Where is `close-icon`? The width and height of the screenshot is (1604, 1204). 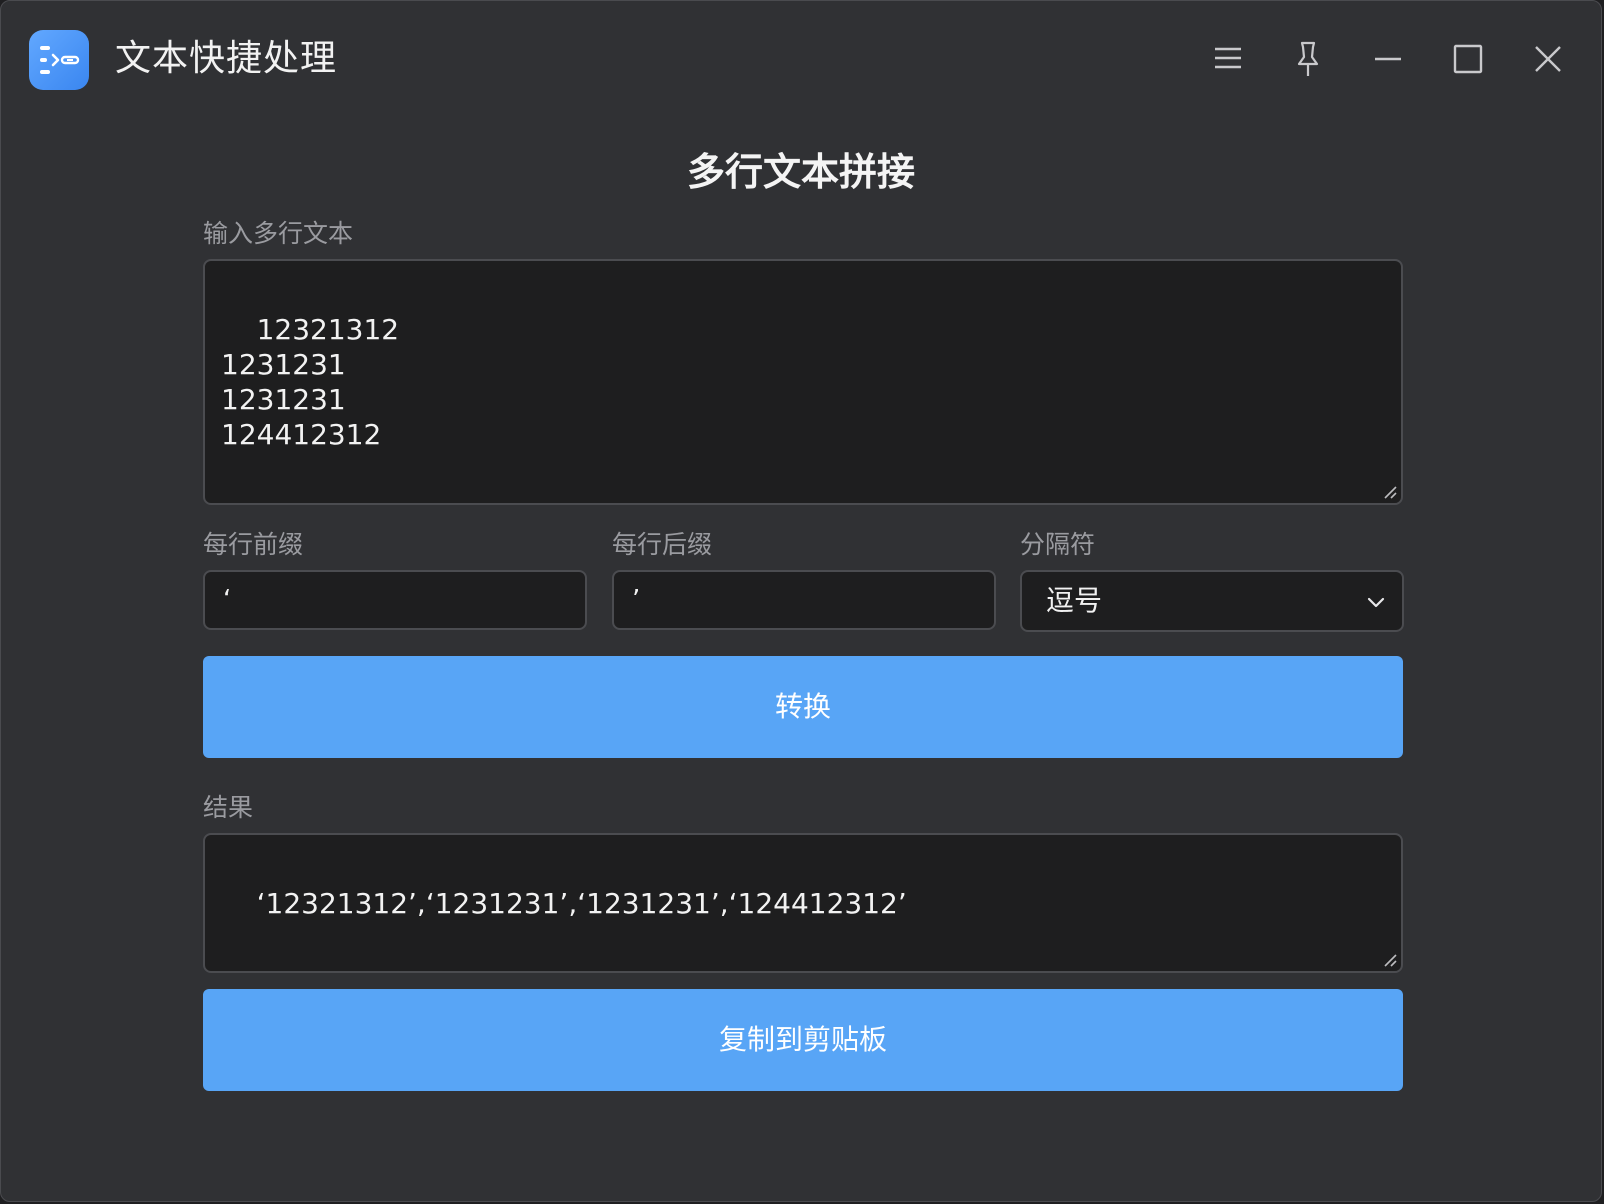
close-icon is located at coordinates (1548, 59).